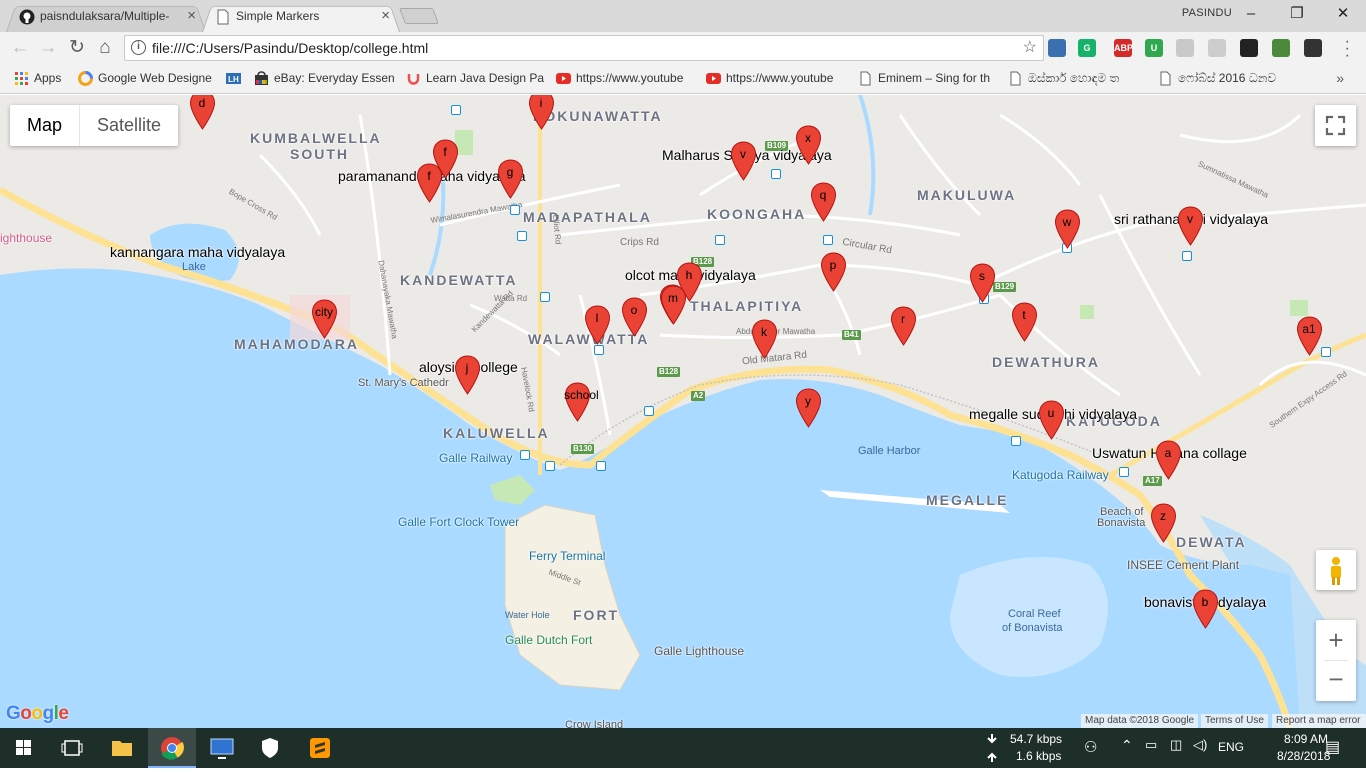 Image resolution: width=1366 pixels, height=773 pixels. I want to click on tab-simple-markers: Simple Markers ×, so click(301, 17).